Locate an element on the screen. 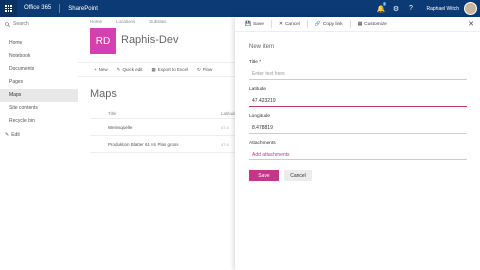 The height and width of the screenshot is (270, 480). title-label: Title * is located at coordinates (255, 62).